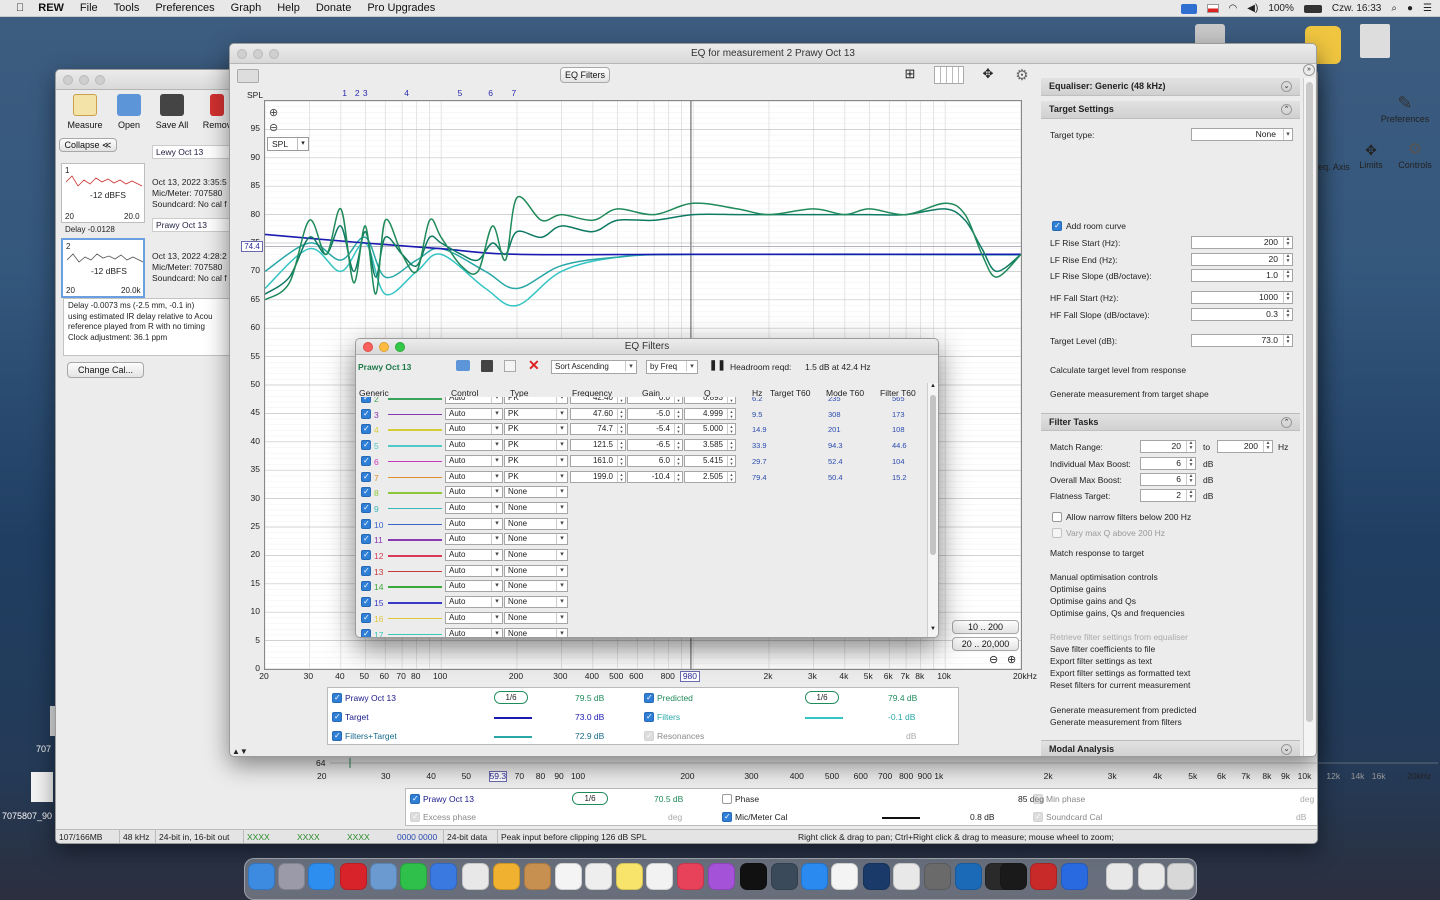 The image size is (1440, 900). Describe the element at coordinates (1013, 876) in the screenshot. I see `piano-app-icon` at that location.